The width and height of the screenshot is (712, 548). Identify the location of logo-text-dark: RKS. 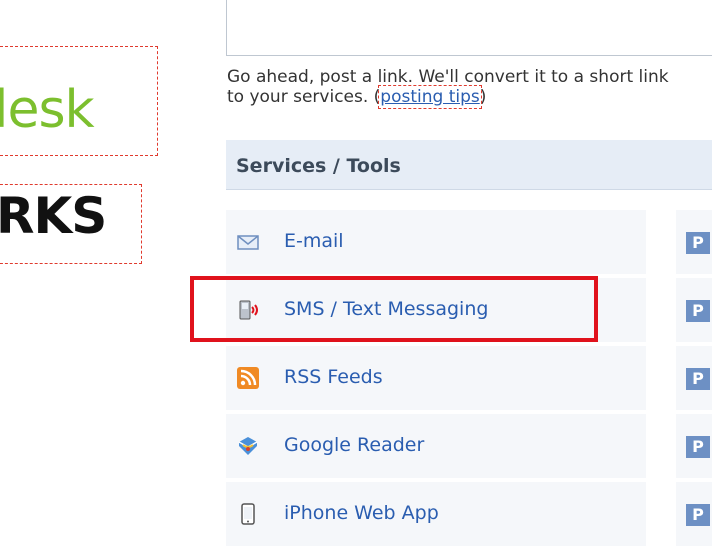
(53, 216).